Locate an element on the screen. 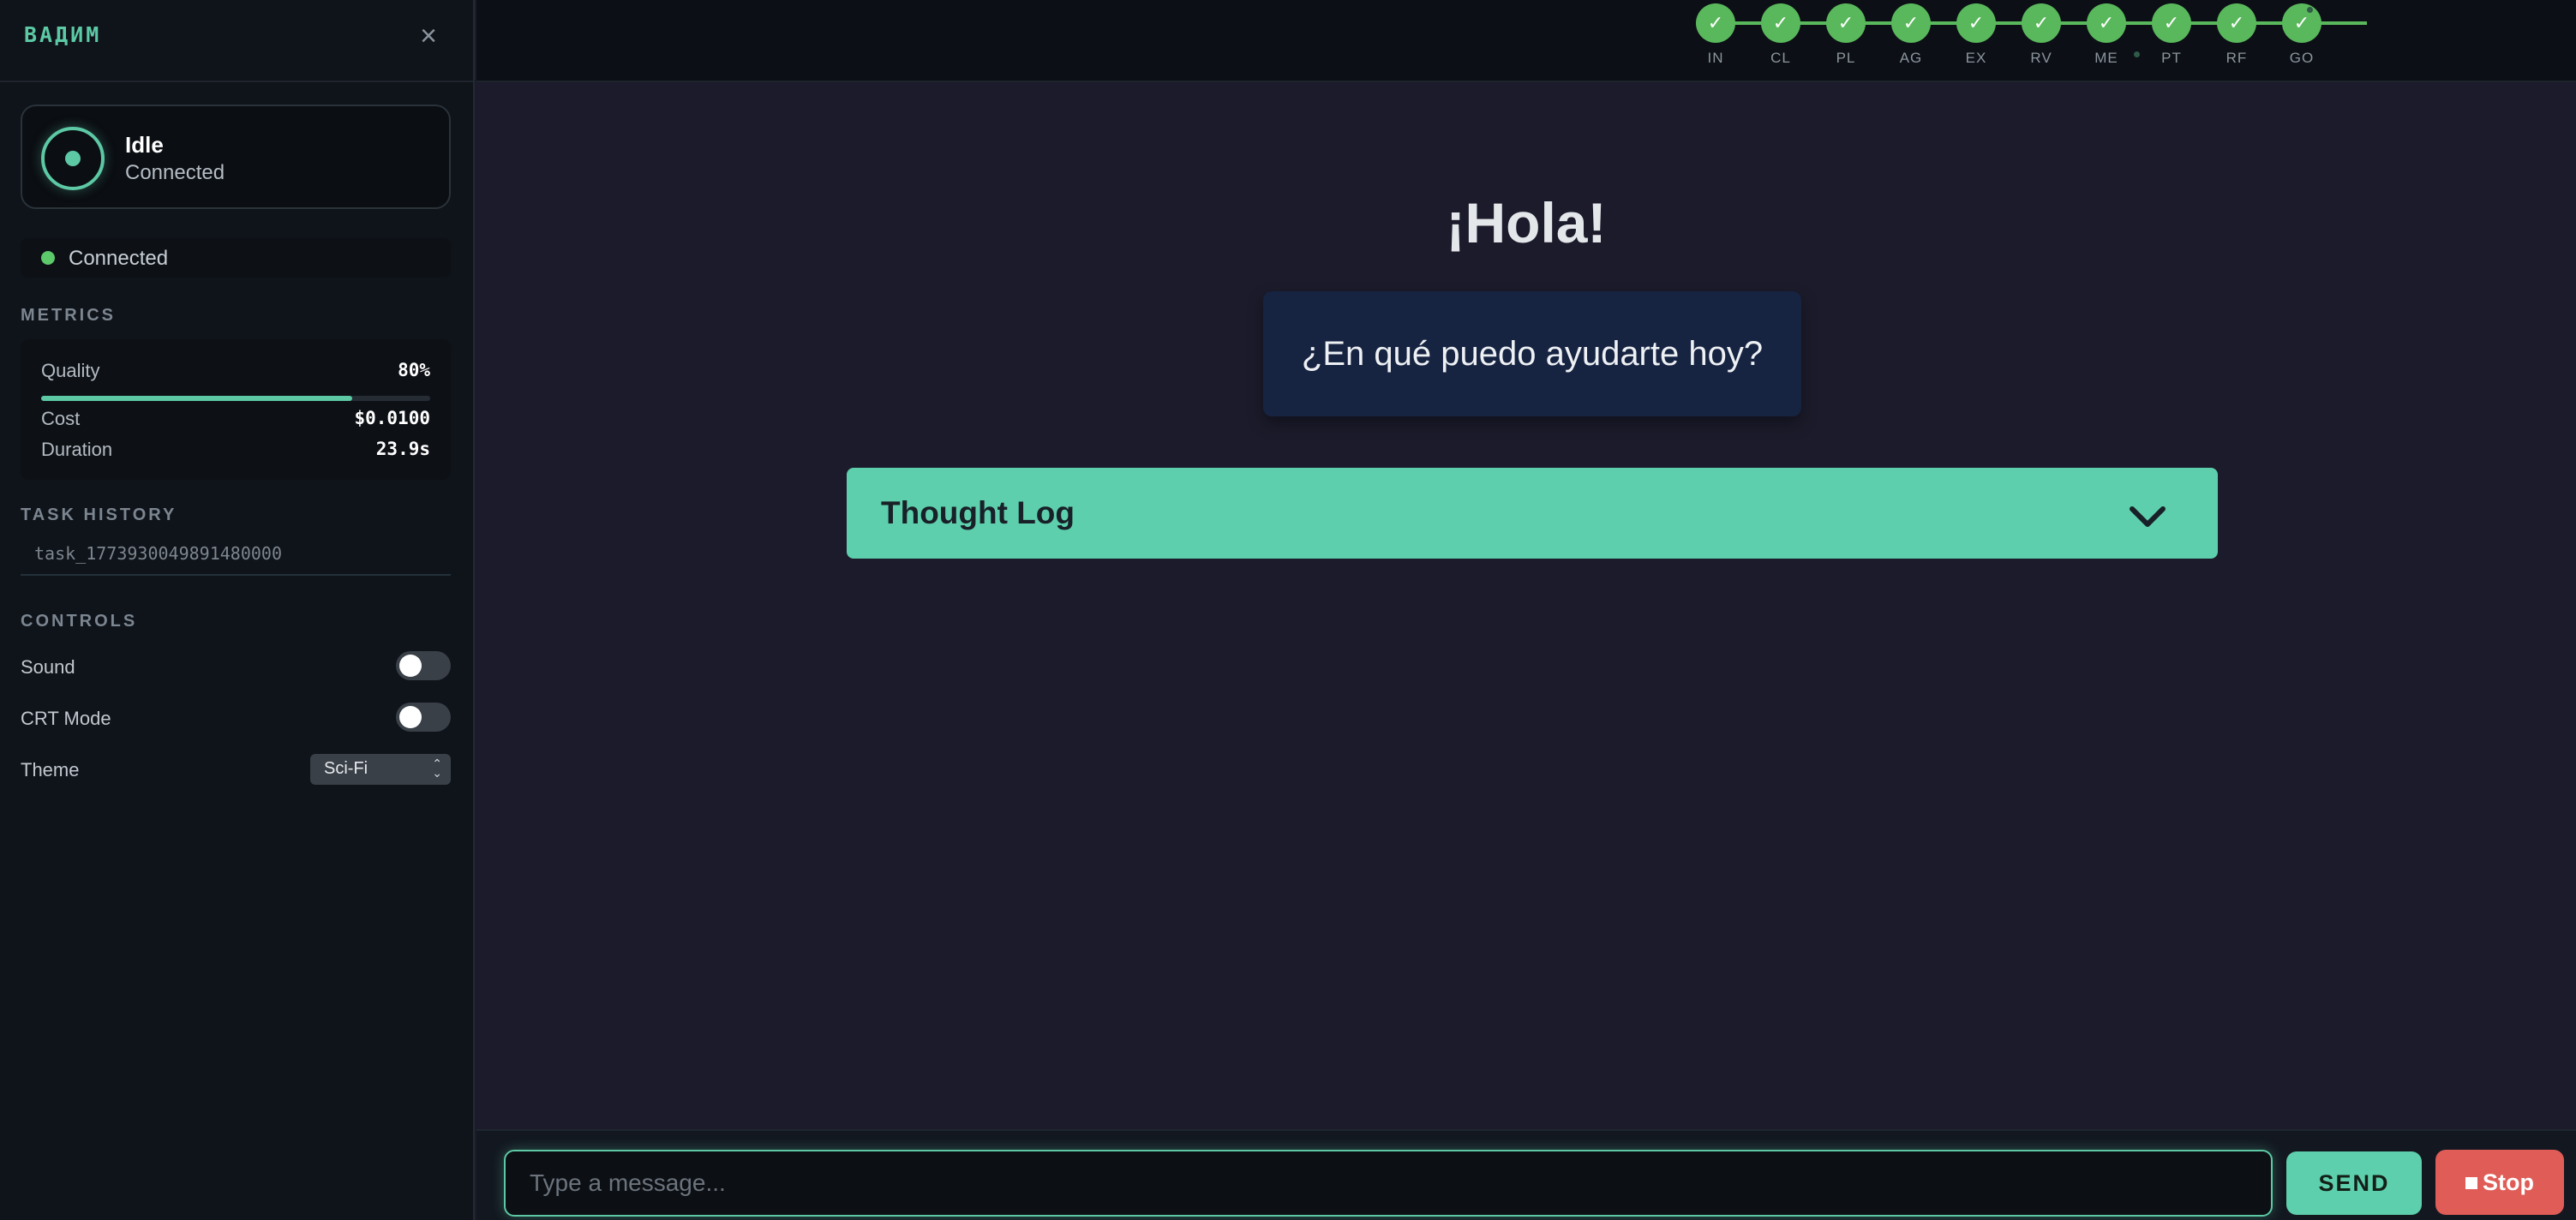  quality-progress-fill is located at coordinates (197, 398).